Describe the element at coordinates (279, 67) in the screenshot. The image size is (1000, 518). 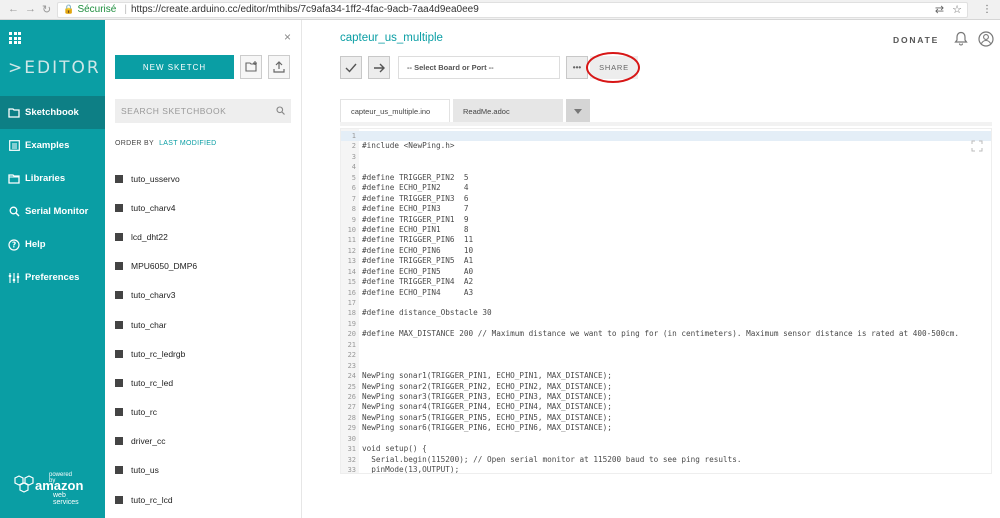
I see `upload-button` at that location.